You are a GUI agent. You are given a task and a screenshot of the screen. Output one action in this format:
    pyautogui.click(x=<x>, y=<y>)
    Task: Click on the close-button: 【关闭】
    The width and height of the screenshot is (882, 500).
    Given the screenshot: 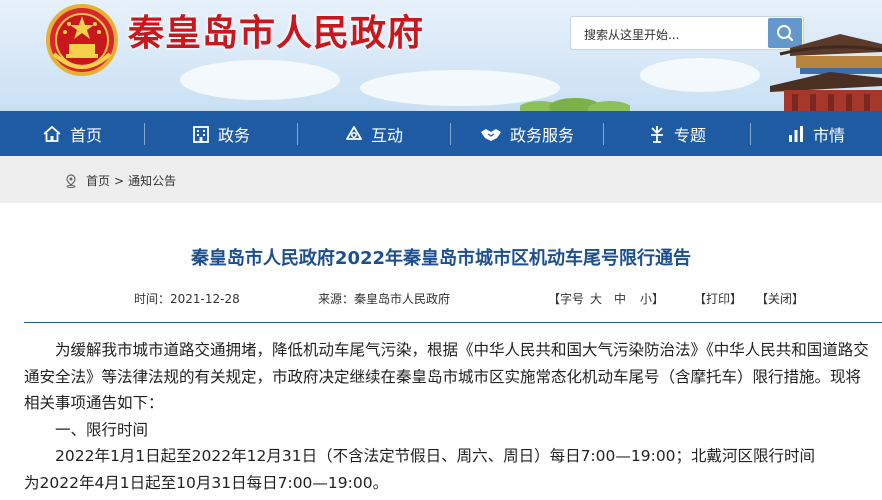 What is the action you would take?
    pyautogui.click(x=780, y=298)
    